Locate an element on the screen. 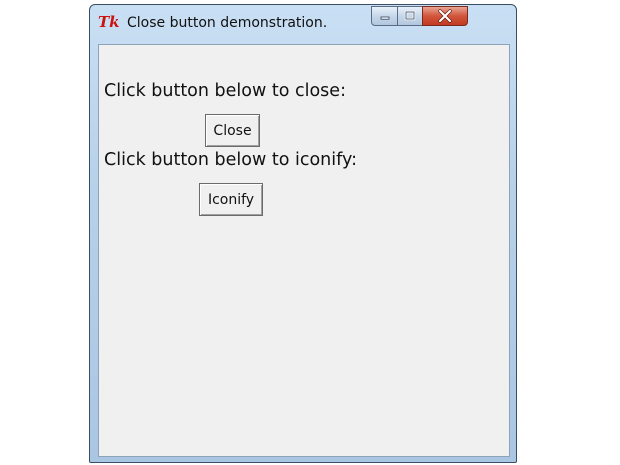  iconify-prompt-label: Click button below to iconify: is located at coordinates (230, 160).